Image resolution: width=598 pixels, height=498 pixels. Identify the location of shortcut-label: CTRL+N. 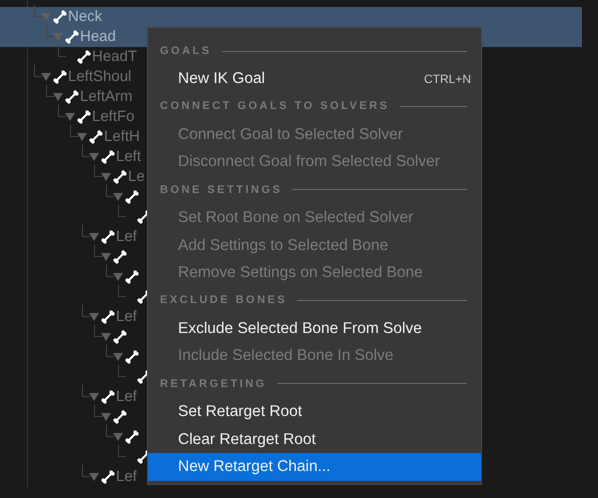
(447, 79).